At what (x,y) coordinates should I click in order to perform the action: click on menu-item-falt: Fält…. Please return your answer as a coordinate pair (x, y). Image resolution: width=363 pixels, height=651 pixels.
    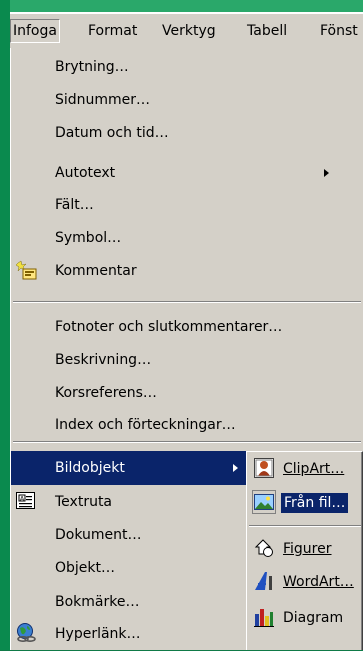
    Looking at the image, I should click on (187, 205).